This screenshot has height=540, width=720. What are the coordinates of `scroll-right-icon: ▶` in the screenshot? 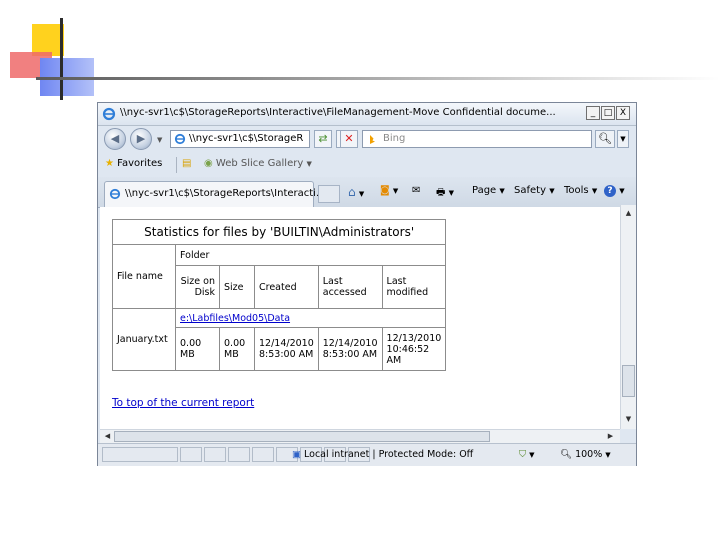 It's located at (610, 436).